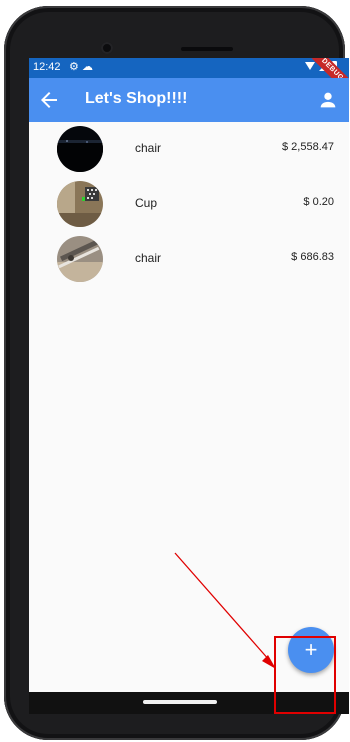  Describe the element at coordinates (189, 100) in the screenshot. I see `app-bar: Let's Shop!!!!` at that location.